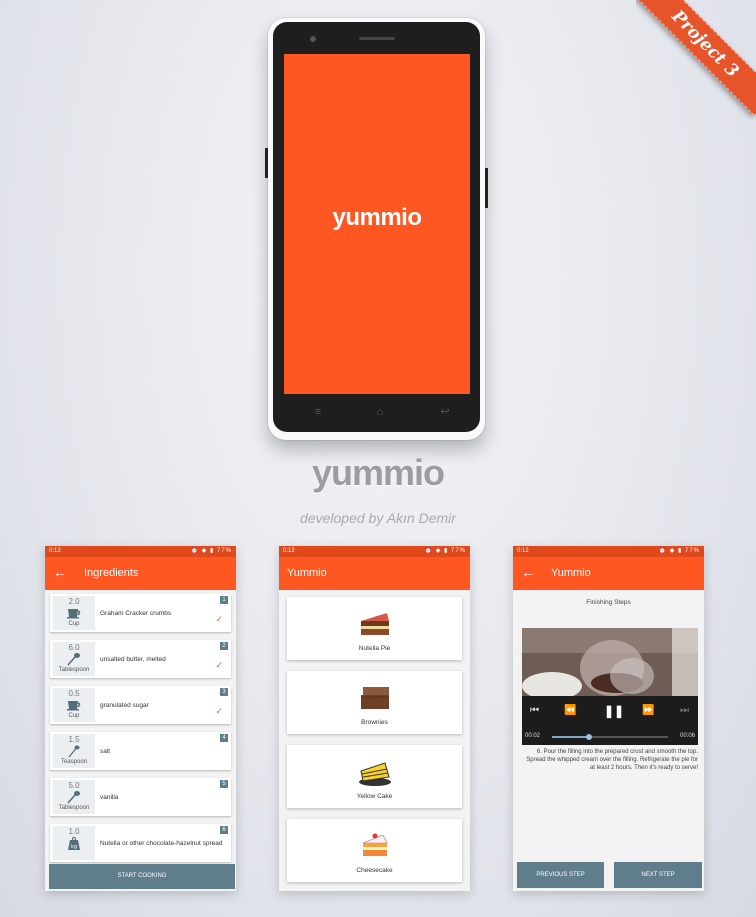  Describe the element at coordinates (318, 412) in the screenshot. I see `menu-icon: ≡` at that location.